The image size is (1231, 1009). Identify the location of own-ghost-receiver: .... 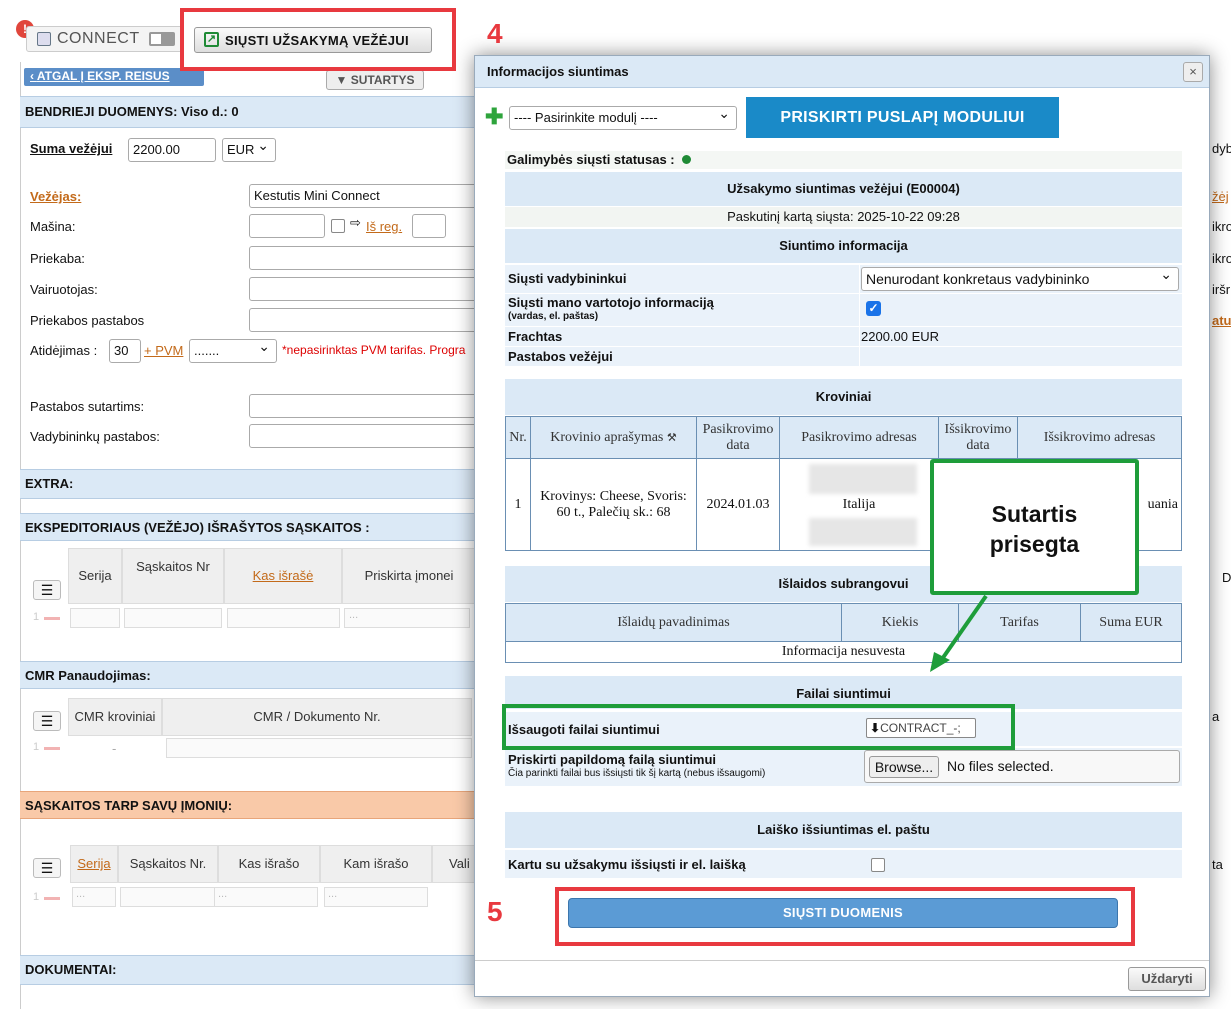
(376, 897).